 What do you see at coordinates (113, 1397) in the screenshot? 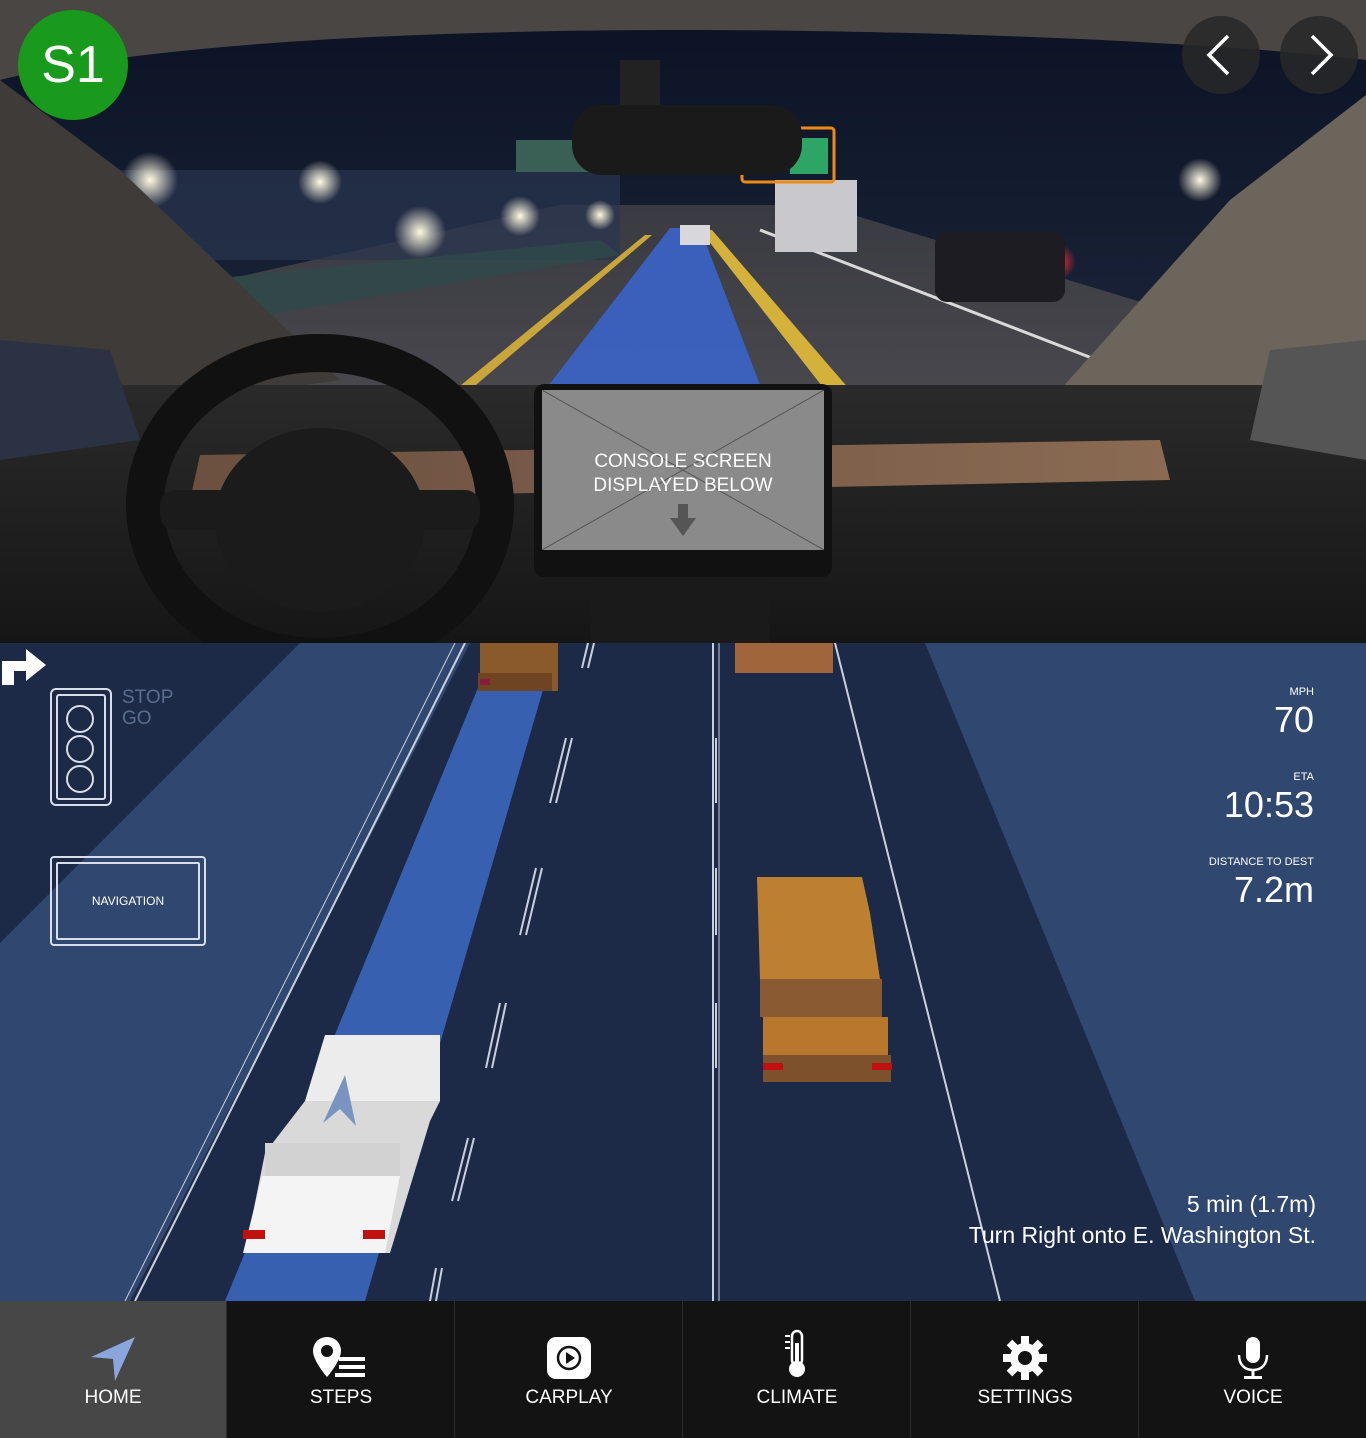
I see `tab-home-label: HOME` at bounding box center [113, 1397].